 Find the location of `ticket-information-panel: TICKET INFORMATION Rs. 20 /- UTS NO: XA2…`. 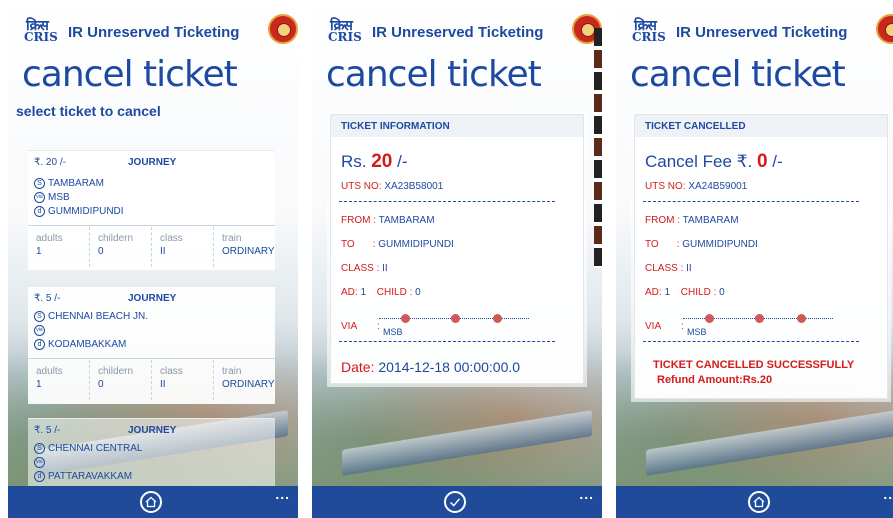

ticket-information-panel: TICKET INFORMATION Rs. 20 /- UTS NO: XA2… is located at coordinates (457, 249).